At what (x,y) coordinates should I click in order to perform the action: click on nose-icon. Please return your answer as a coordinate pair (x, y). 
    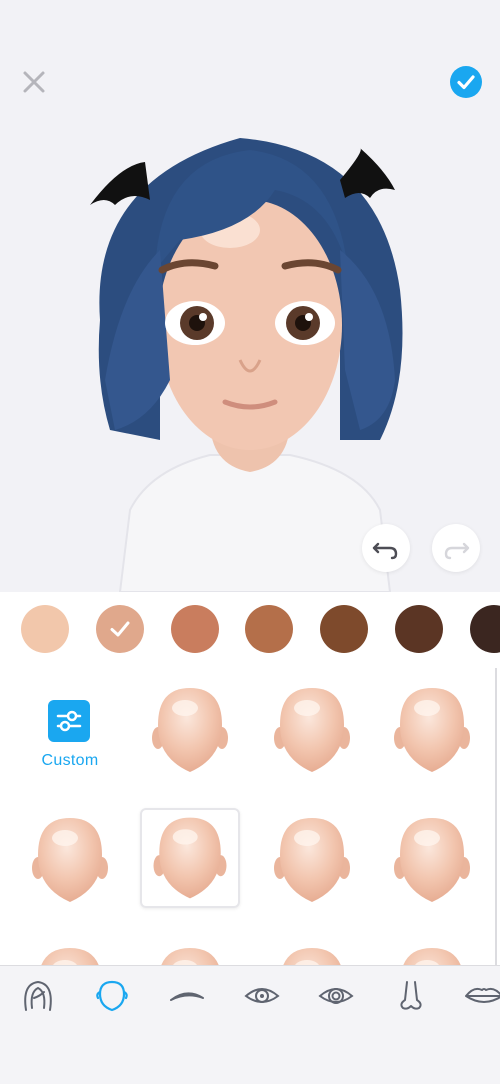
    Looking at the image, I should click on (411, 995).